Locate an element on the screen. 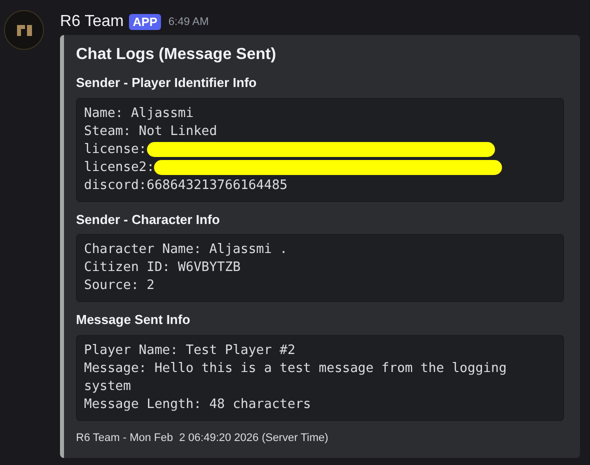 This screenshot has width=590, height=465. code-line: Name: Aljassmi is located at coordinates (139, 113).